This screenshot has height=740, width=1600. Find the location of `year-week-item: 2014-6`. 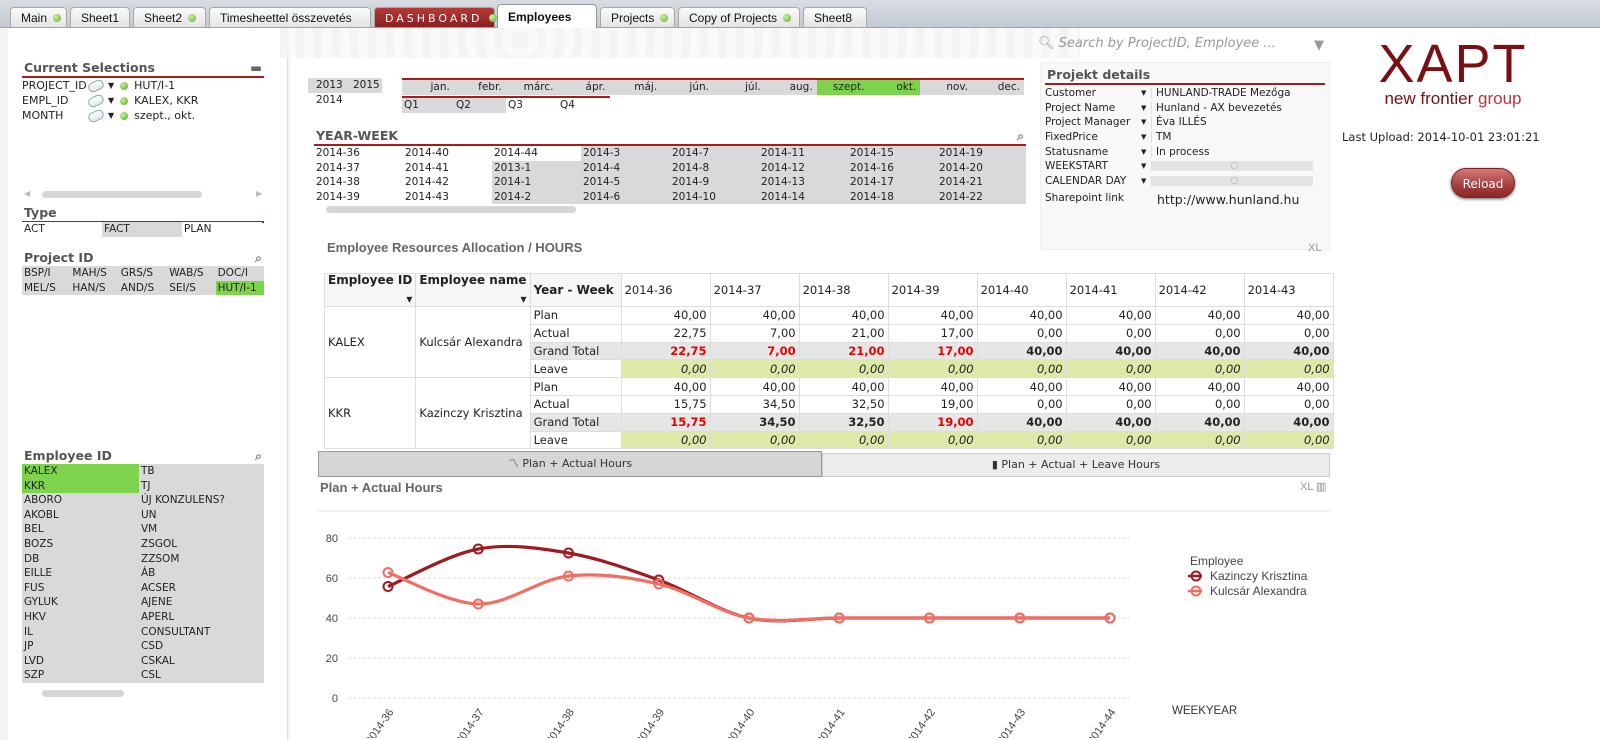

year-week-item: 2014-6 is located at coordinates (625, 197).